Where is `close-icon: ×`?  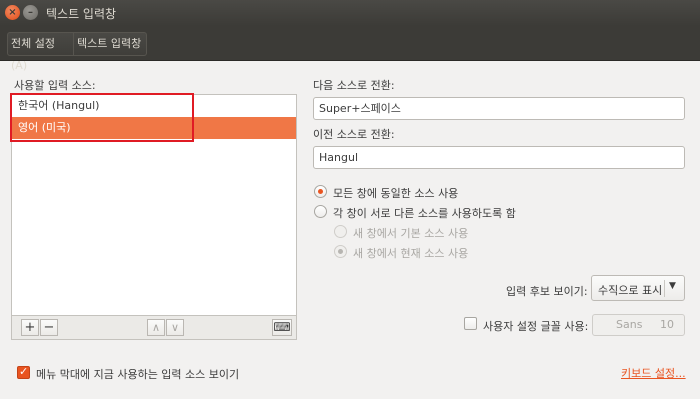 close-icon: × is located at coordinates (12, 12).